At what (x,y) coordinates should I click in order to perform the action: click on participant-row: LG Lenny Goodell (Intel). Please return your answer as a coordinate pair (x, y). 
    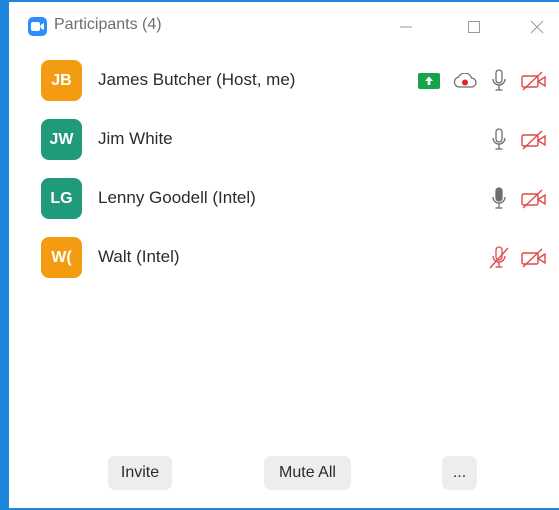
    Looking at the image, I should click on (284, 199).